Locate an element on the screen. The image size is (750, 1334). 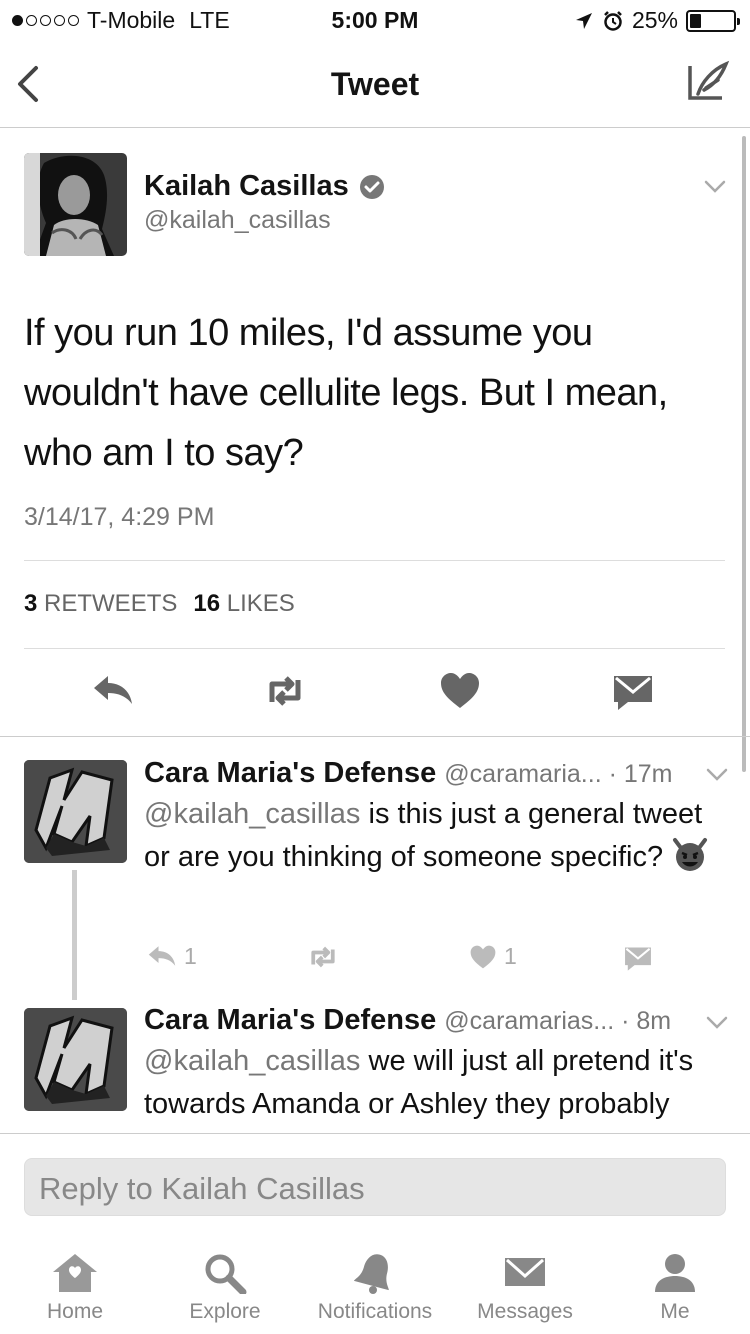
tab-notifications: Notifications is located at coordinates (375, 1282).